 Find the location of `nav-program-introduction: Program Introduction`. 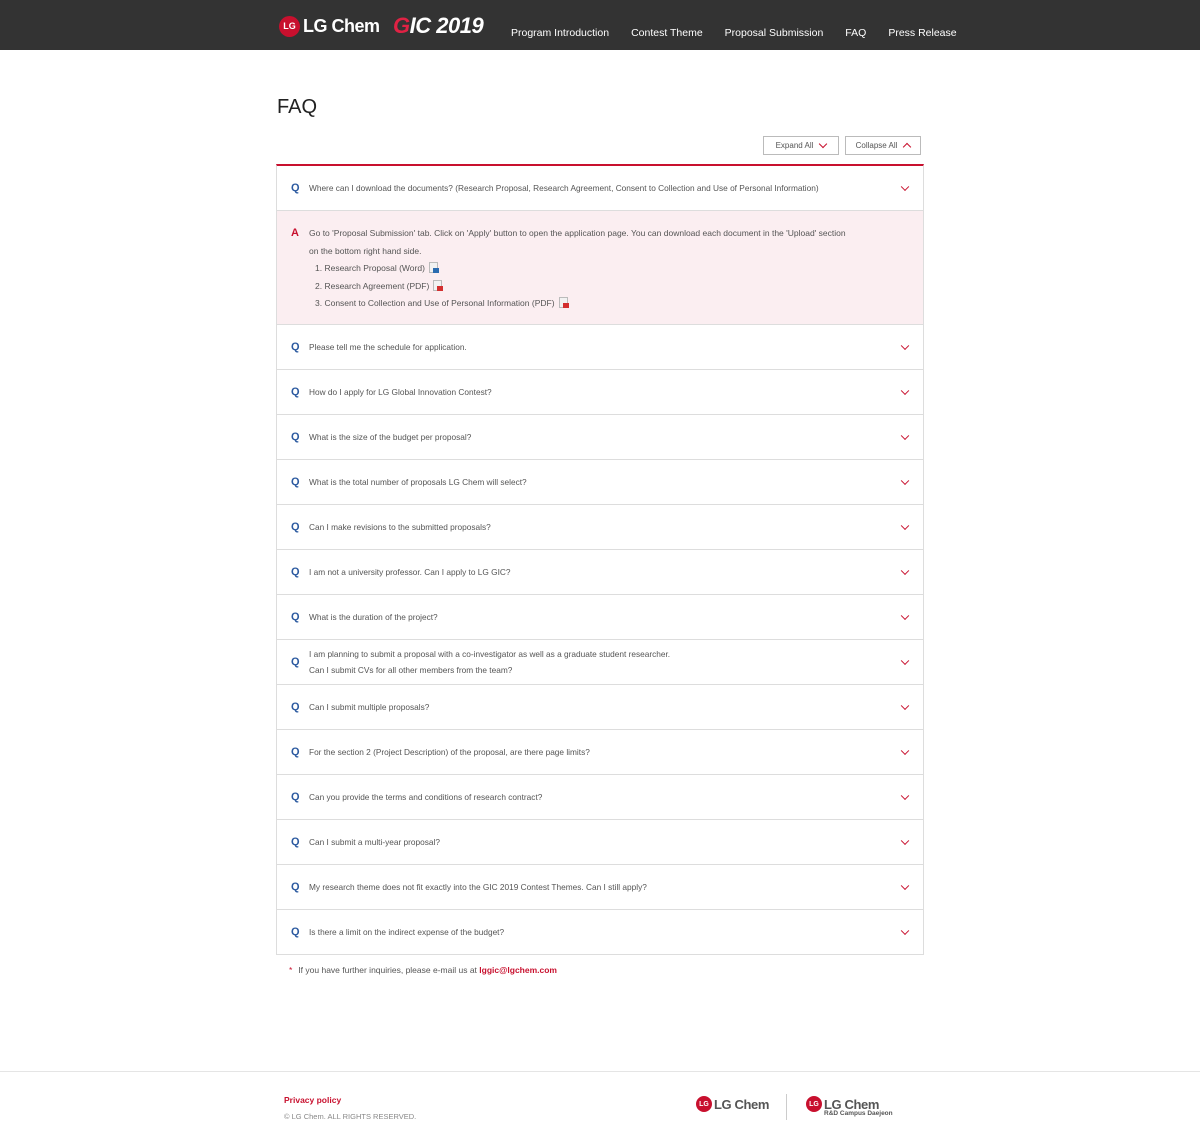

nav-program-introduction: Program Introduction is located at coordinates (560, 33).